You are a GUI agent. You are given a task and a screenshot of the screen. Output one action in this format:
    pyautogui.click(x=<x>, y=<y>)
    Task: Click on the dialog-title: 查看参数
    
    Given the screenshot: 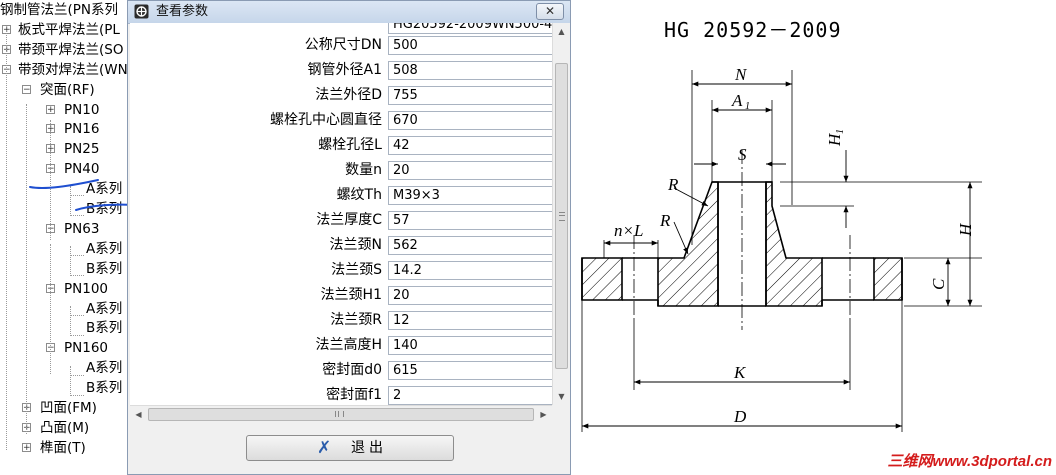 What is the action you would take?
    pyautogui.click(x=182, y=11)
    